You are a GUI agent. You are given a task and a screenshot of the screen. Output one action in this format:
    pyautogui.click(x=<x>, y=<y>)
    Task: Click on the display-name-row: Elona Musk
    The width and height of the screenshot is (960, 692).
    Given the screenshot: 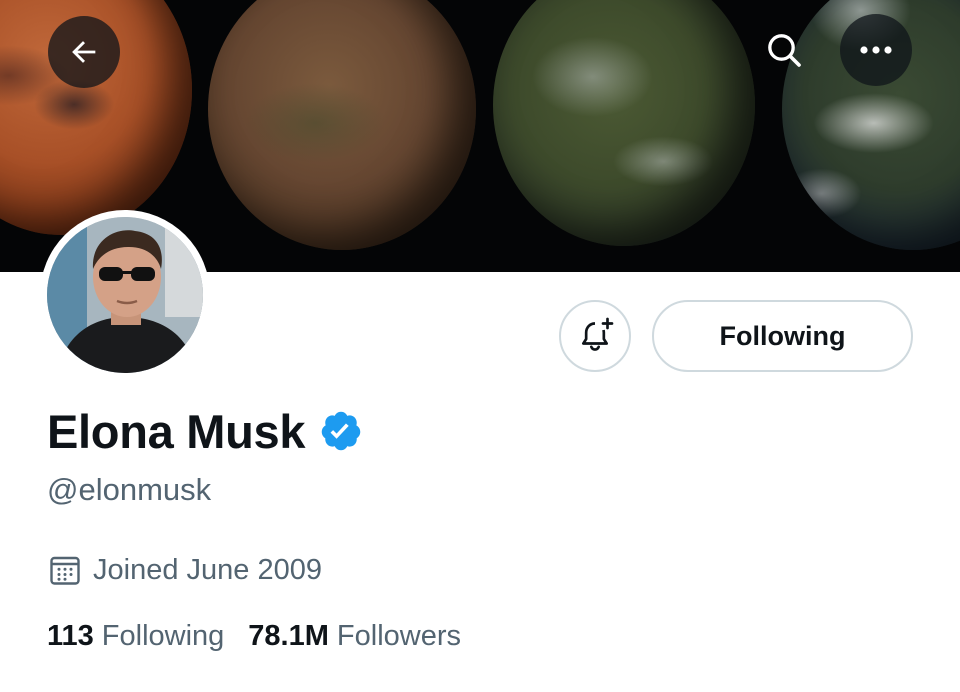 What is the action you would take?
    pyautogui.click(x=205, y=431)
    